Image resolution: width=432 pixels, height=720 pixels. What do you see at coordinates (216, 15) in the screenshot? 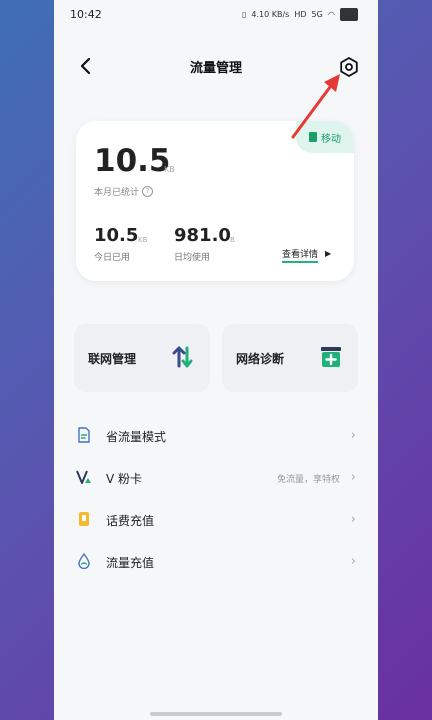
I see `status-bar: 10:42 ▯ 4.10 KB/s HD 5G ◠ 54` at bounding box center [216, 15].